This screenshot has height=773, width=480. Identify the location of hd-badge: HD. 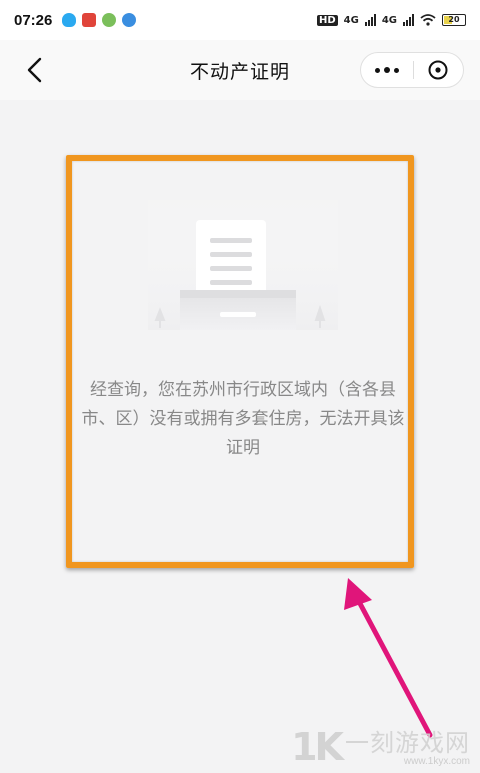
(327, 20).